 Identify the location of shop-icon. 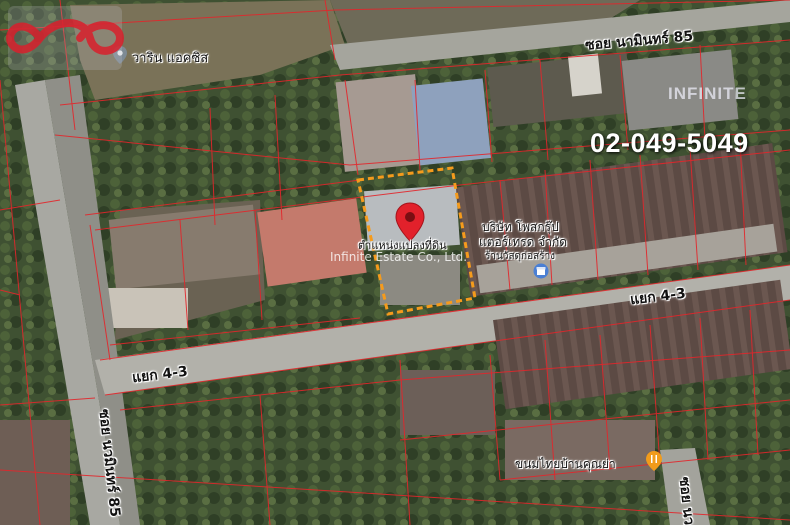
(541, 271).